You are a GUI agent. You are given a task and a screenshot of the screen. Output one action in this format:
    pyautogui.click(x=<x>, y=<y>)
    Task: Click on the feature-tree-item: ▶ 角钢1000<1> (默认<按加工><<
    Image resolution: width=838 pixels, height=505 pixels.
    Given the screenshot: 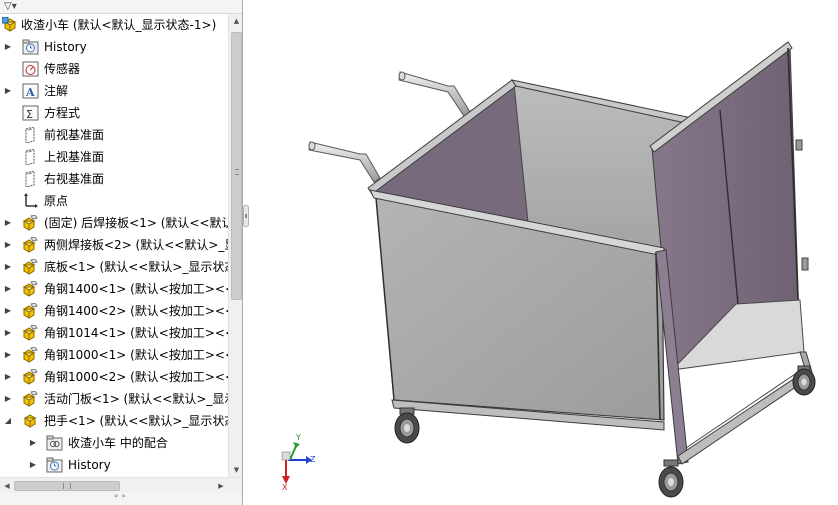 What is the action you would take?
    pyautogui.click(x=114, y=355)
    